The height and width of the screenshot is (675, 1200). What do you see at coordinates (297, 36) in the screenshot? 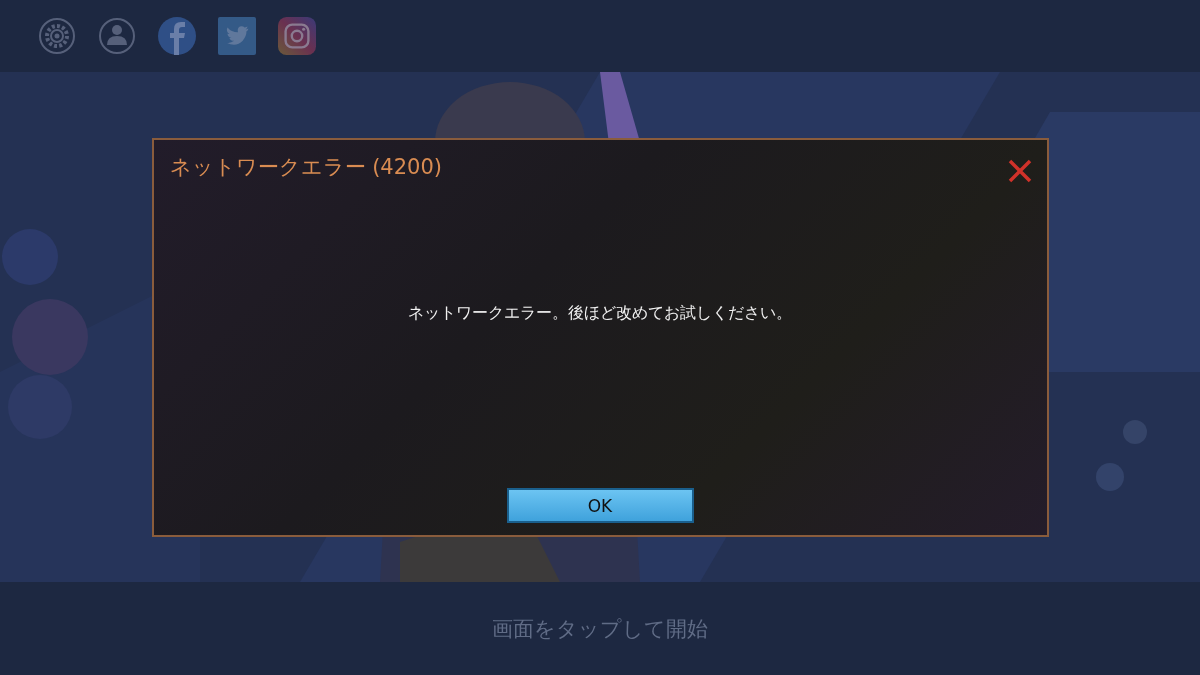
I see `instagram-icon` at bounding box center [297, 36].